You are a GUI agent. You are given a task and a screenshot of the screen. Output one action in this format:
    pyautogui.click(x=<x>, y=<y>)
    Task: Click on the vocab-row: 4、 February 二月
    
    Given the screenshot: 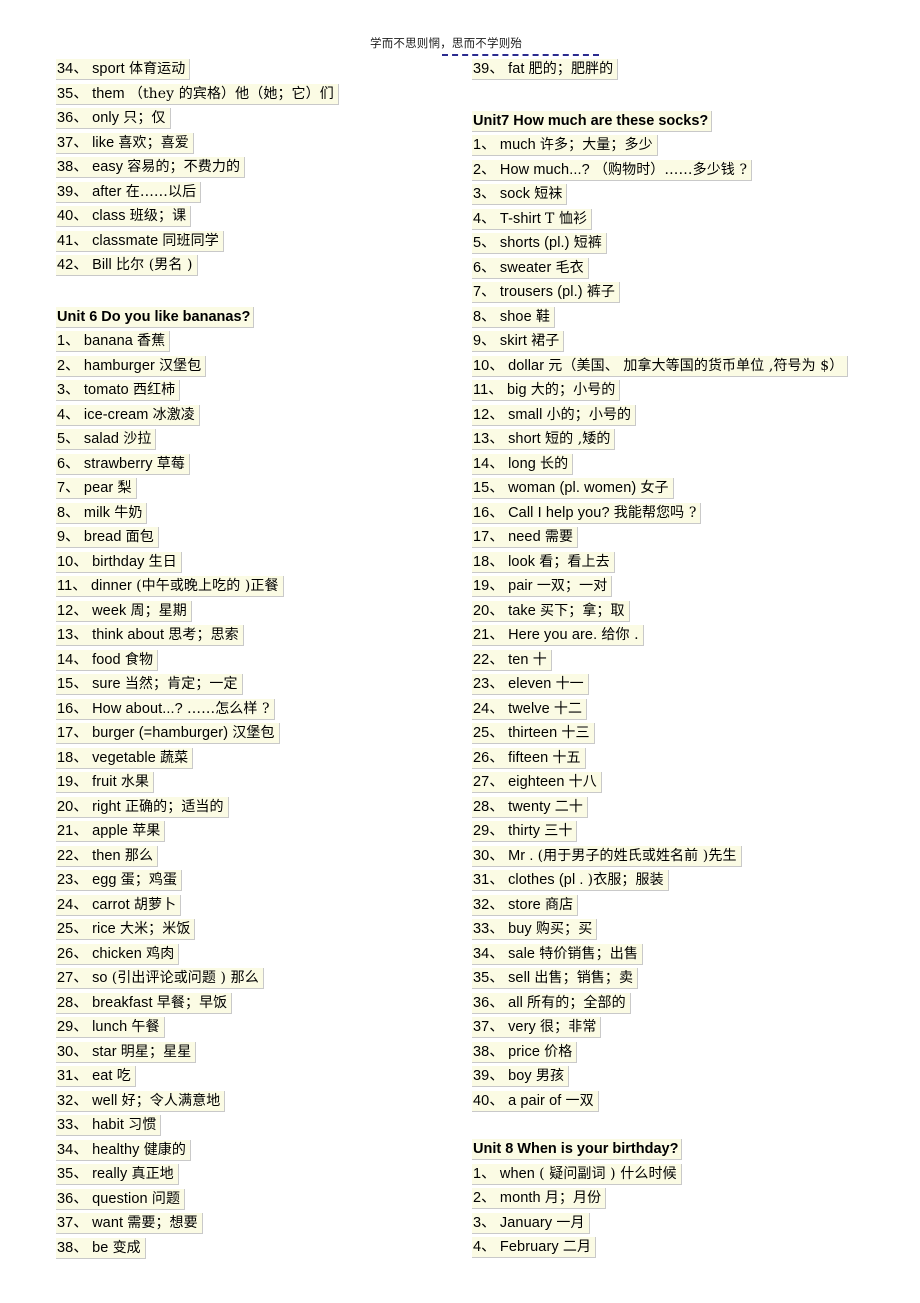 What is the action you would take?
    pyautogui.click(x=682, y=1248)
    